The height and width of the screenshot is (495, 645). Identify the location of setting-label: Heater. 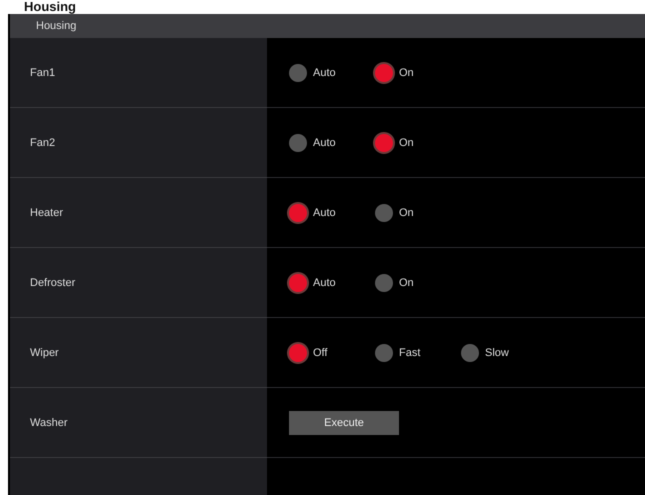
(47, 212).